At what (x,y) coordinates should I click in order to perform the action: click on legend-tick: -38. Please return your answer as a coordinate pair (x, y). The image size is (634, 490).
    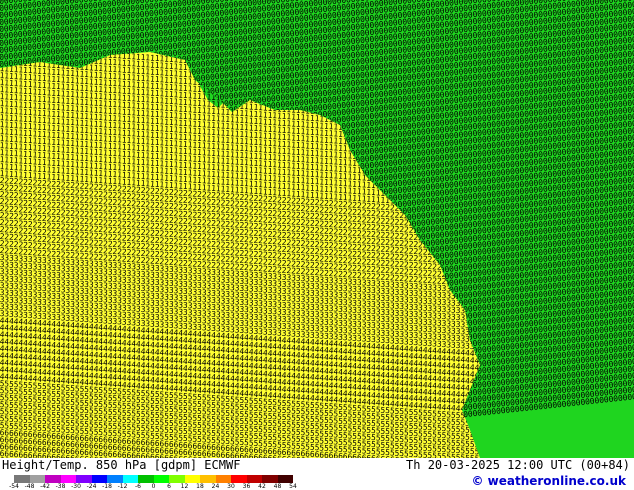
    Looking at the image, I should click on (60, 486).